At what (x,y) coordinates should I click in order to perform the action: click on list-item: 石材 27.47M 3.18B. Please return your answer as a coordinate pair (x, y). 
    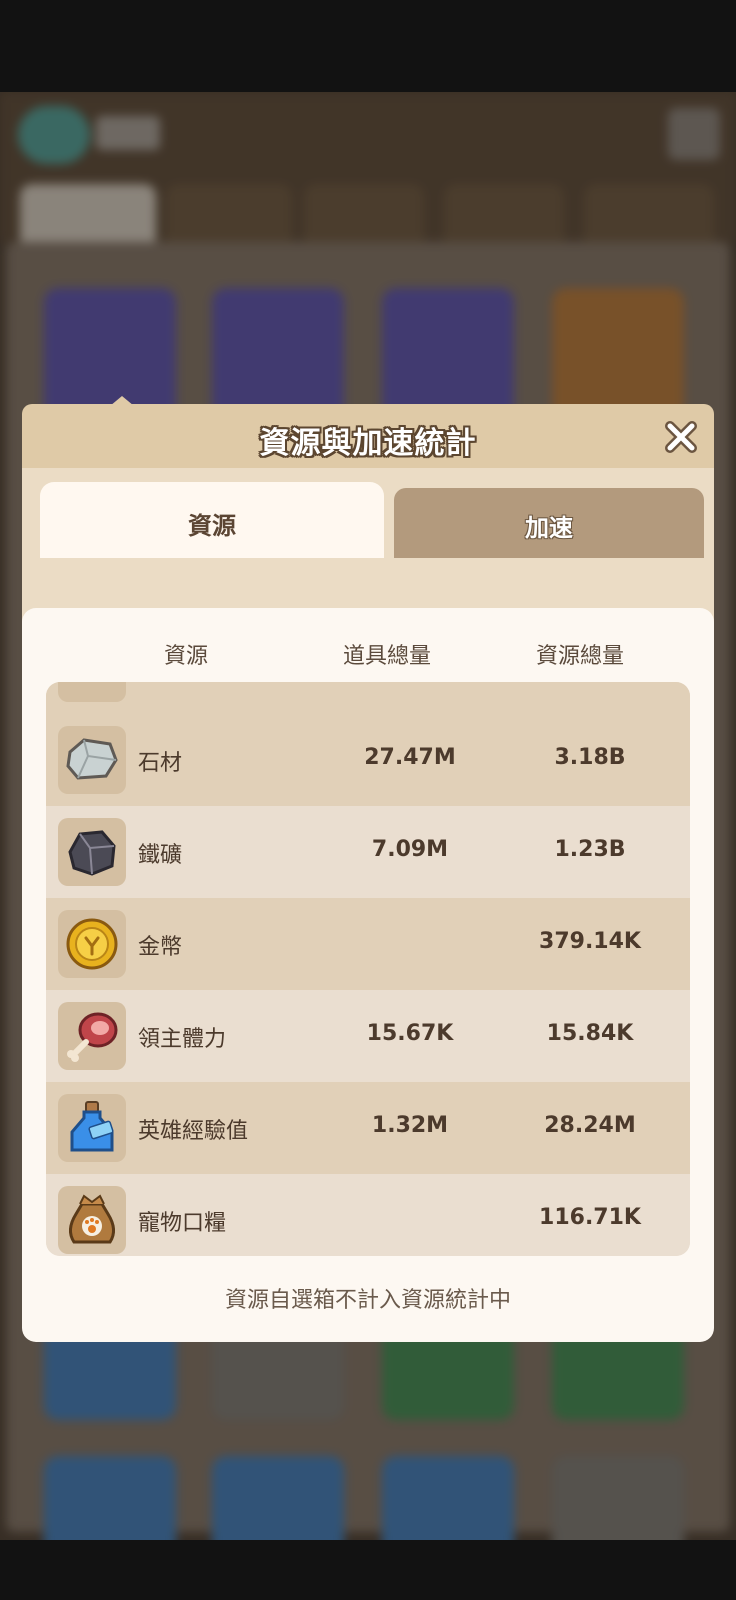
    Looking at the image, I should click on (368, 760).